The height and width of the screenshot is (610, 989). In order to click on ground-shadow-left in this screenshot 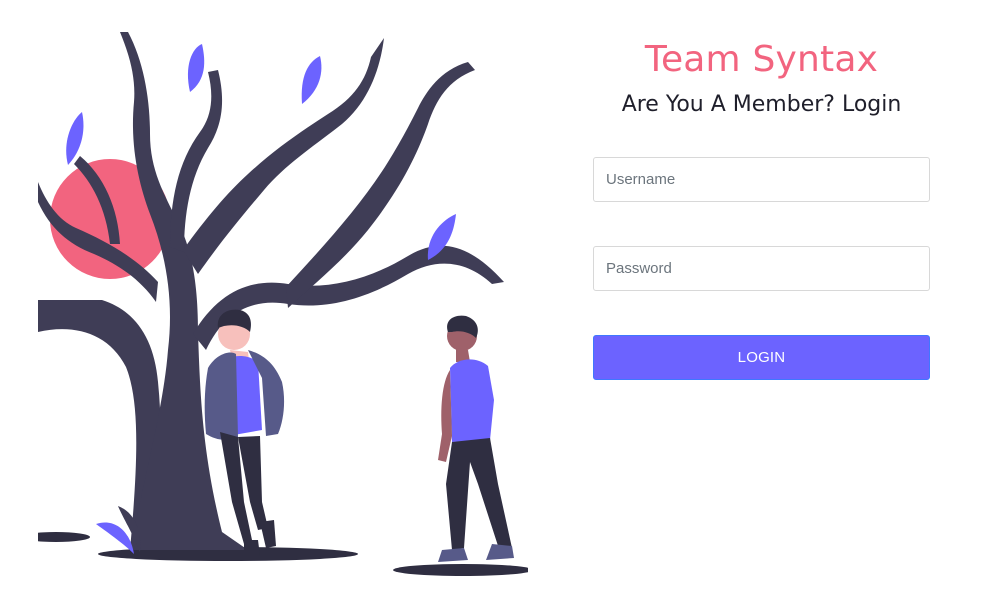, I will do `click(64, 537)`.